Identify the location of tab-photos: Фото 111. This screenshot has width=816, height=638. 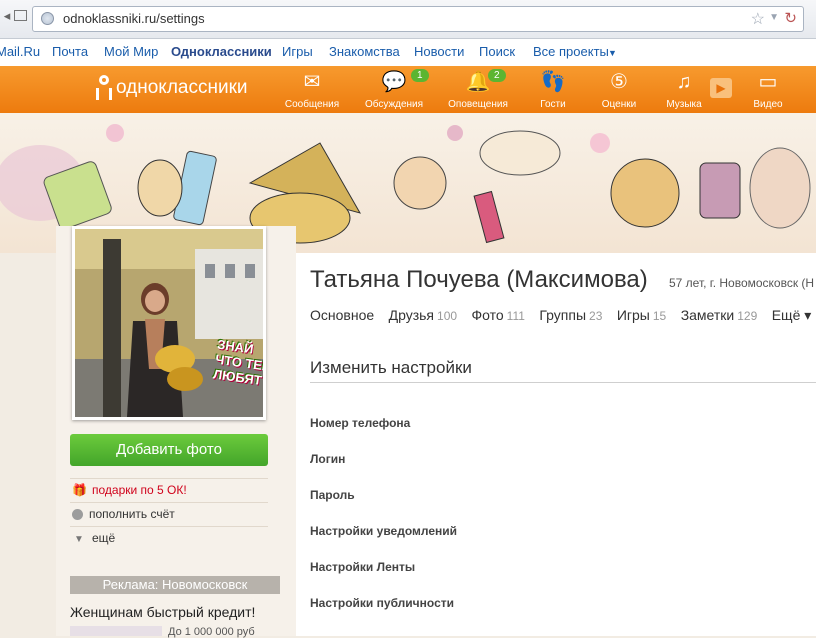
(498, 315).